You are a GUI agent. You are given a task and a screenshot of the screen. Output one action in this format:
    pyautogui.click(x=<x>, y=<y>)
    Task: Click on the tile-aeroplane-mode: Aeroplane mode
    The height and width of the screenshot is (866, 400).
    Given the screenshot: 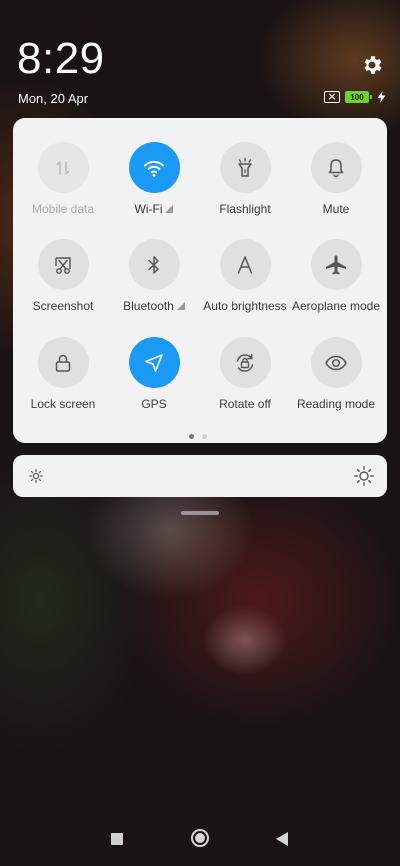 What is the action you would take?
    pyautogui.click(x=336, y=276)
    